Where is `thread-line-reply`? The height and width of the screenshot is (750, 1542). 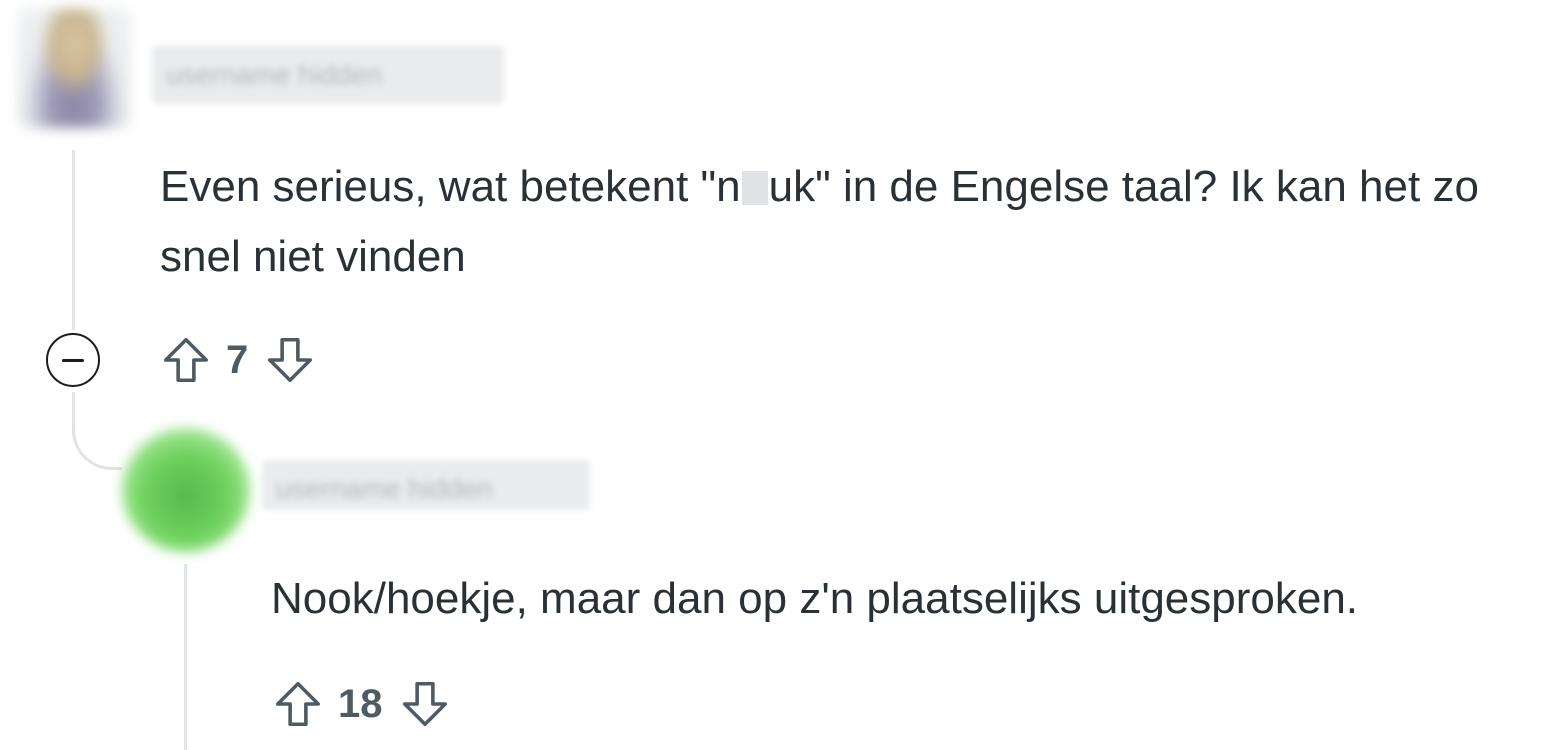 thread-line-reply is located at coordinates (185, 657).